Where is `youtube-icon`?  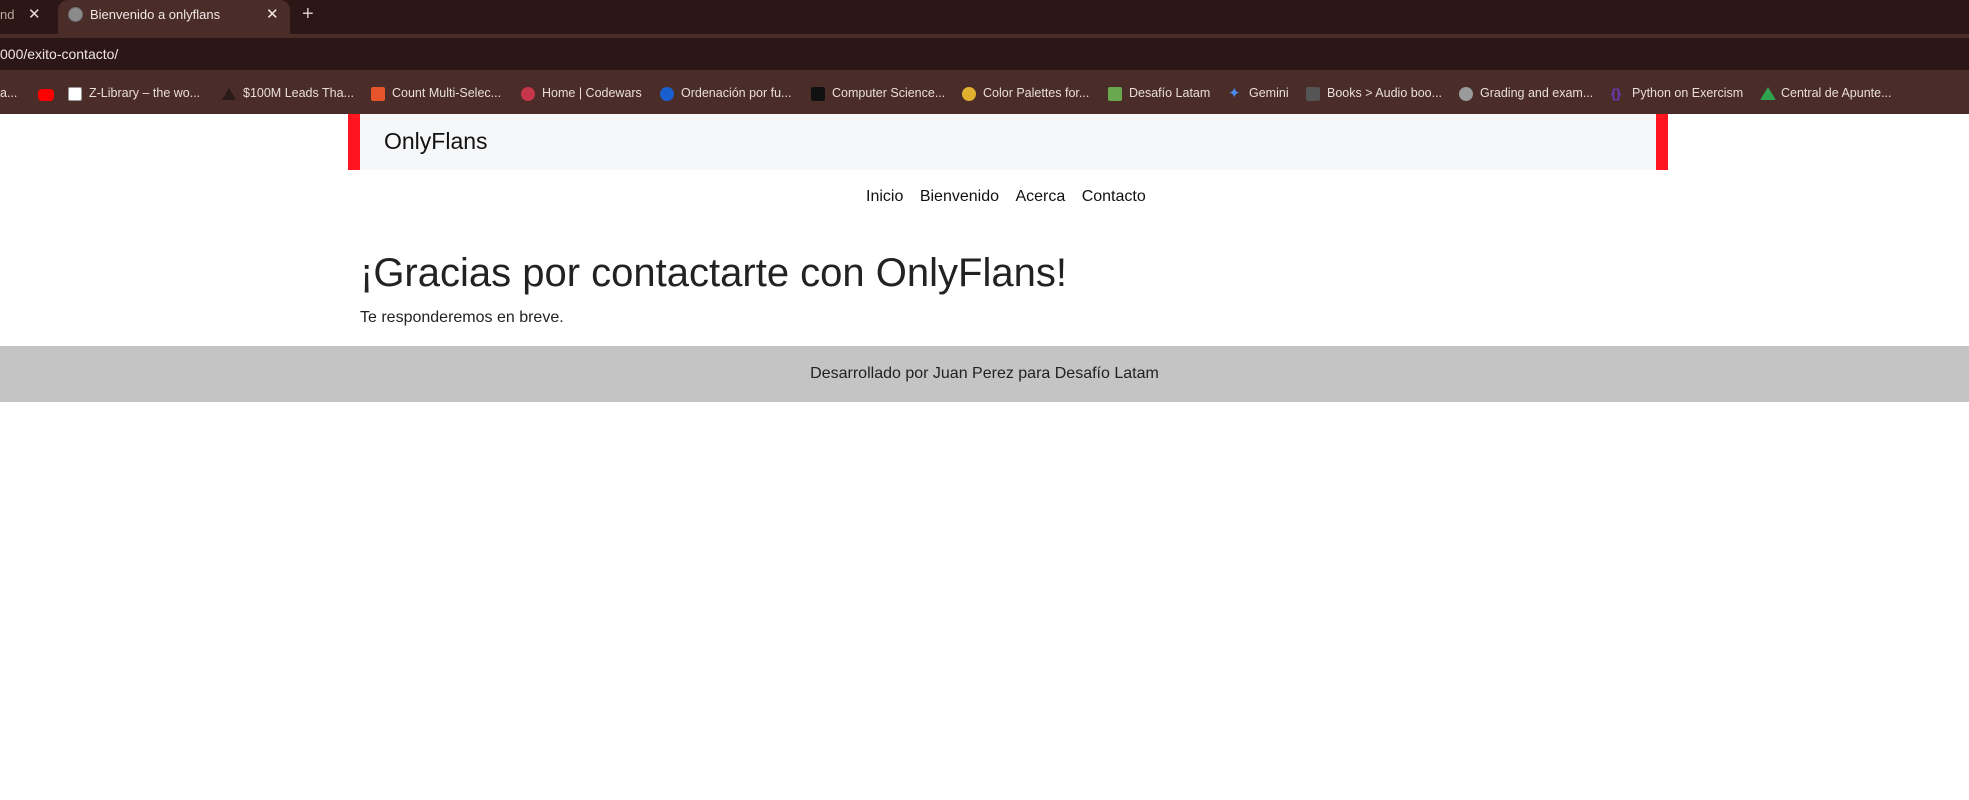 youtube-icon is located at coordinates (46, 95).